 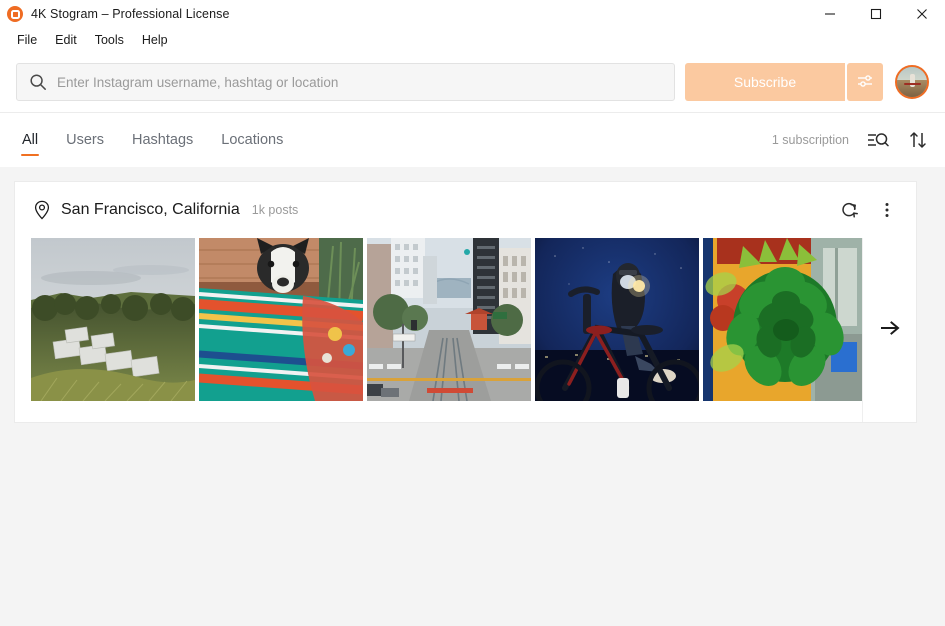 I want to click on filter-search-icon, so click(x=878, y=140).